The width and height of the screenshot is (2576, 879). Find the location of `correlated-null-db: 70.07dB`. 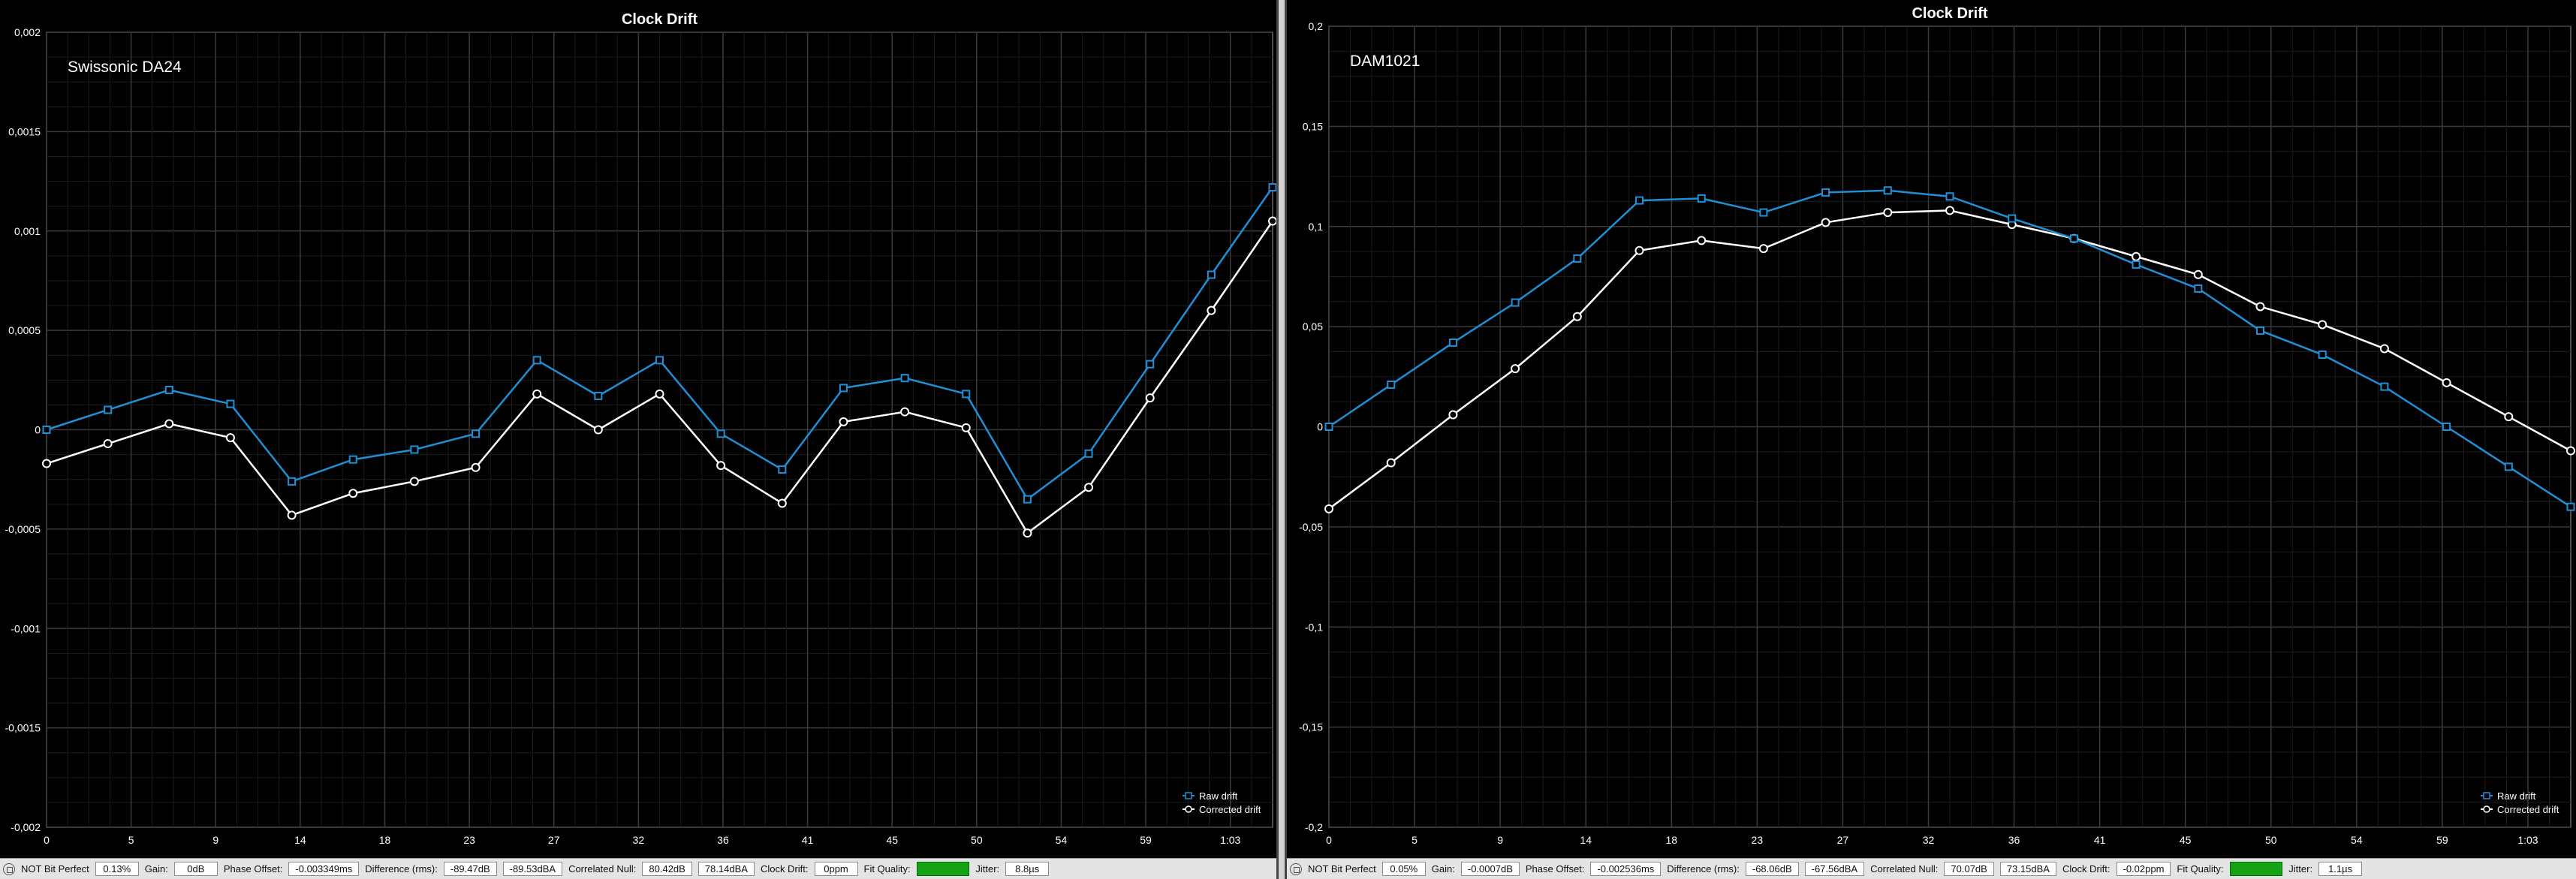

correlated-null-db: 70.07dB is located at coordinates (1969, 869).